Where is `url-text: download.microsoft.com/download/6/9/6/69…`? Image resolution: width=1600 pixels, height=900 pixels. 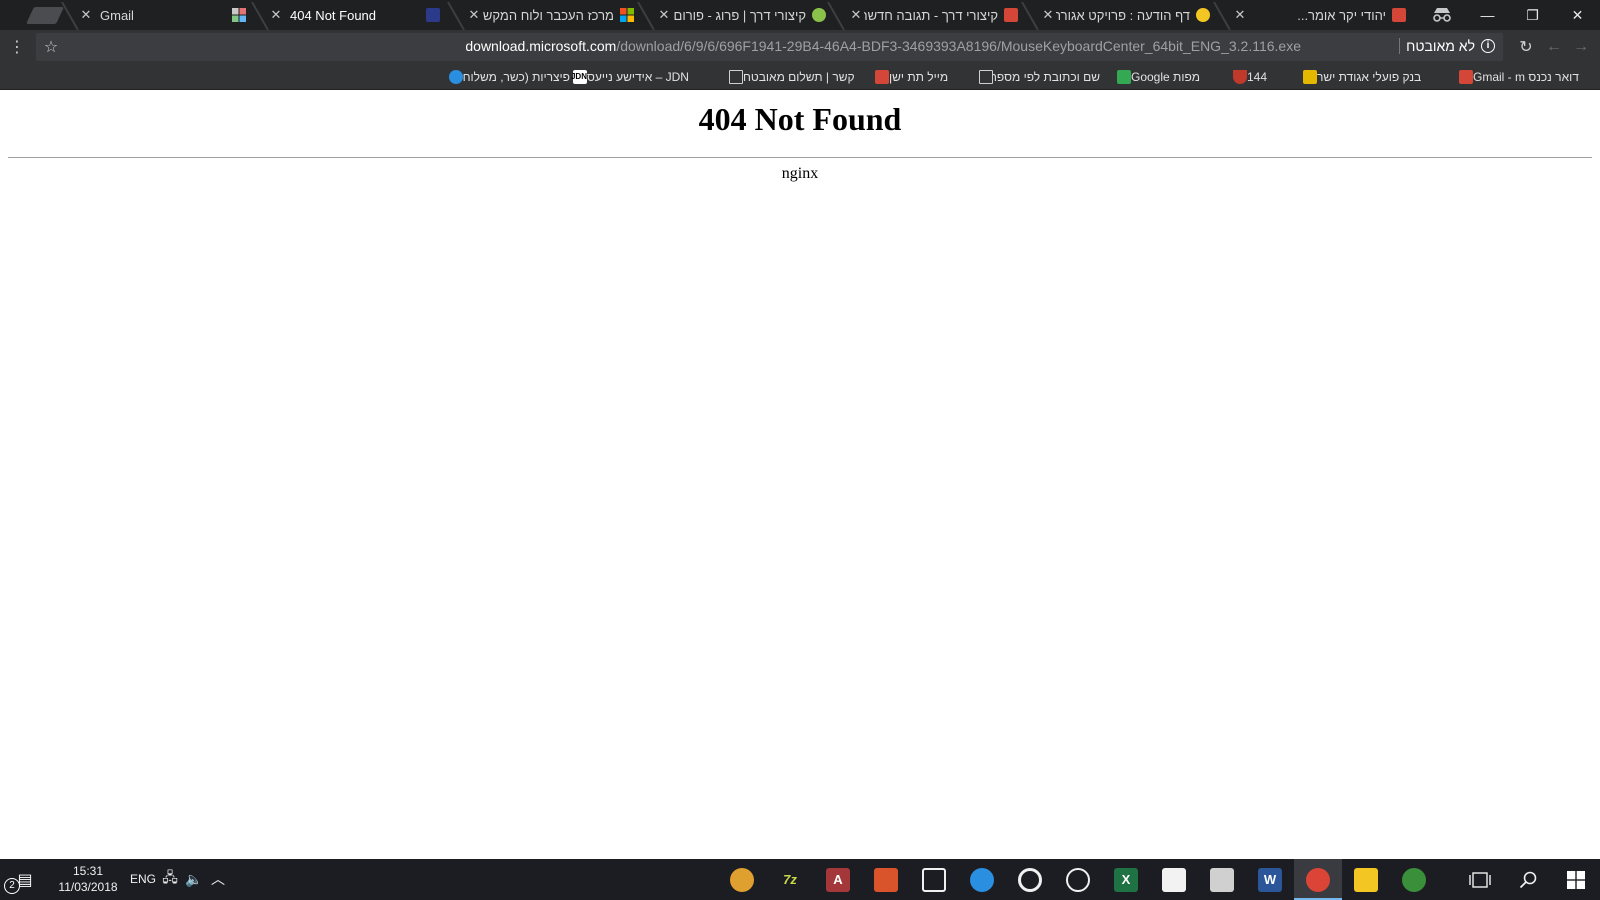 url-text: download.microsoft.com/download/6/9/6/69… is located at coordinates (883, 46).